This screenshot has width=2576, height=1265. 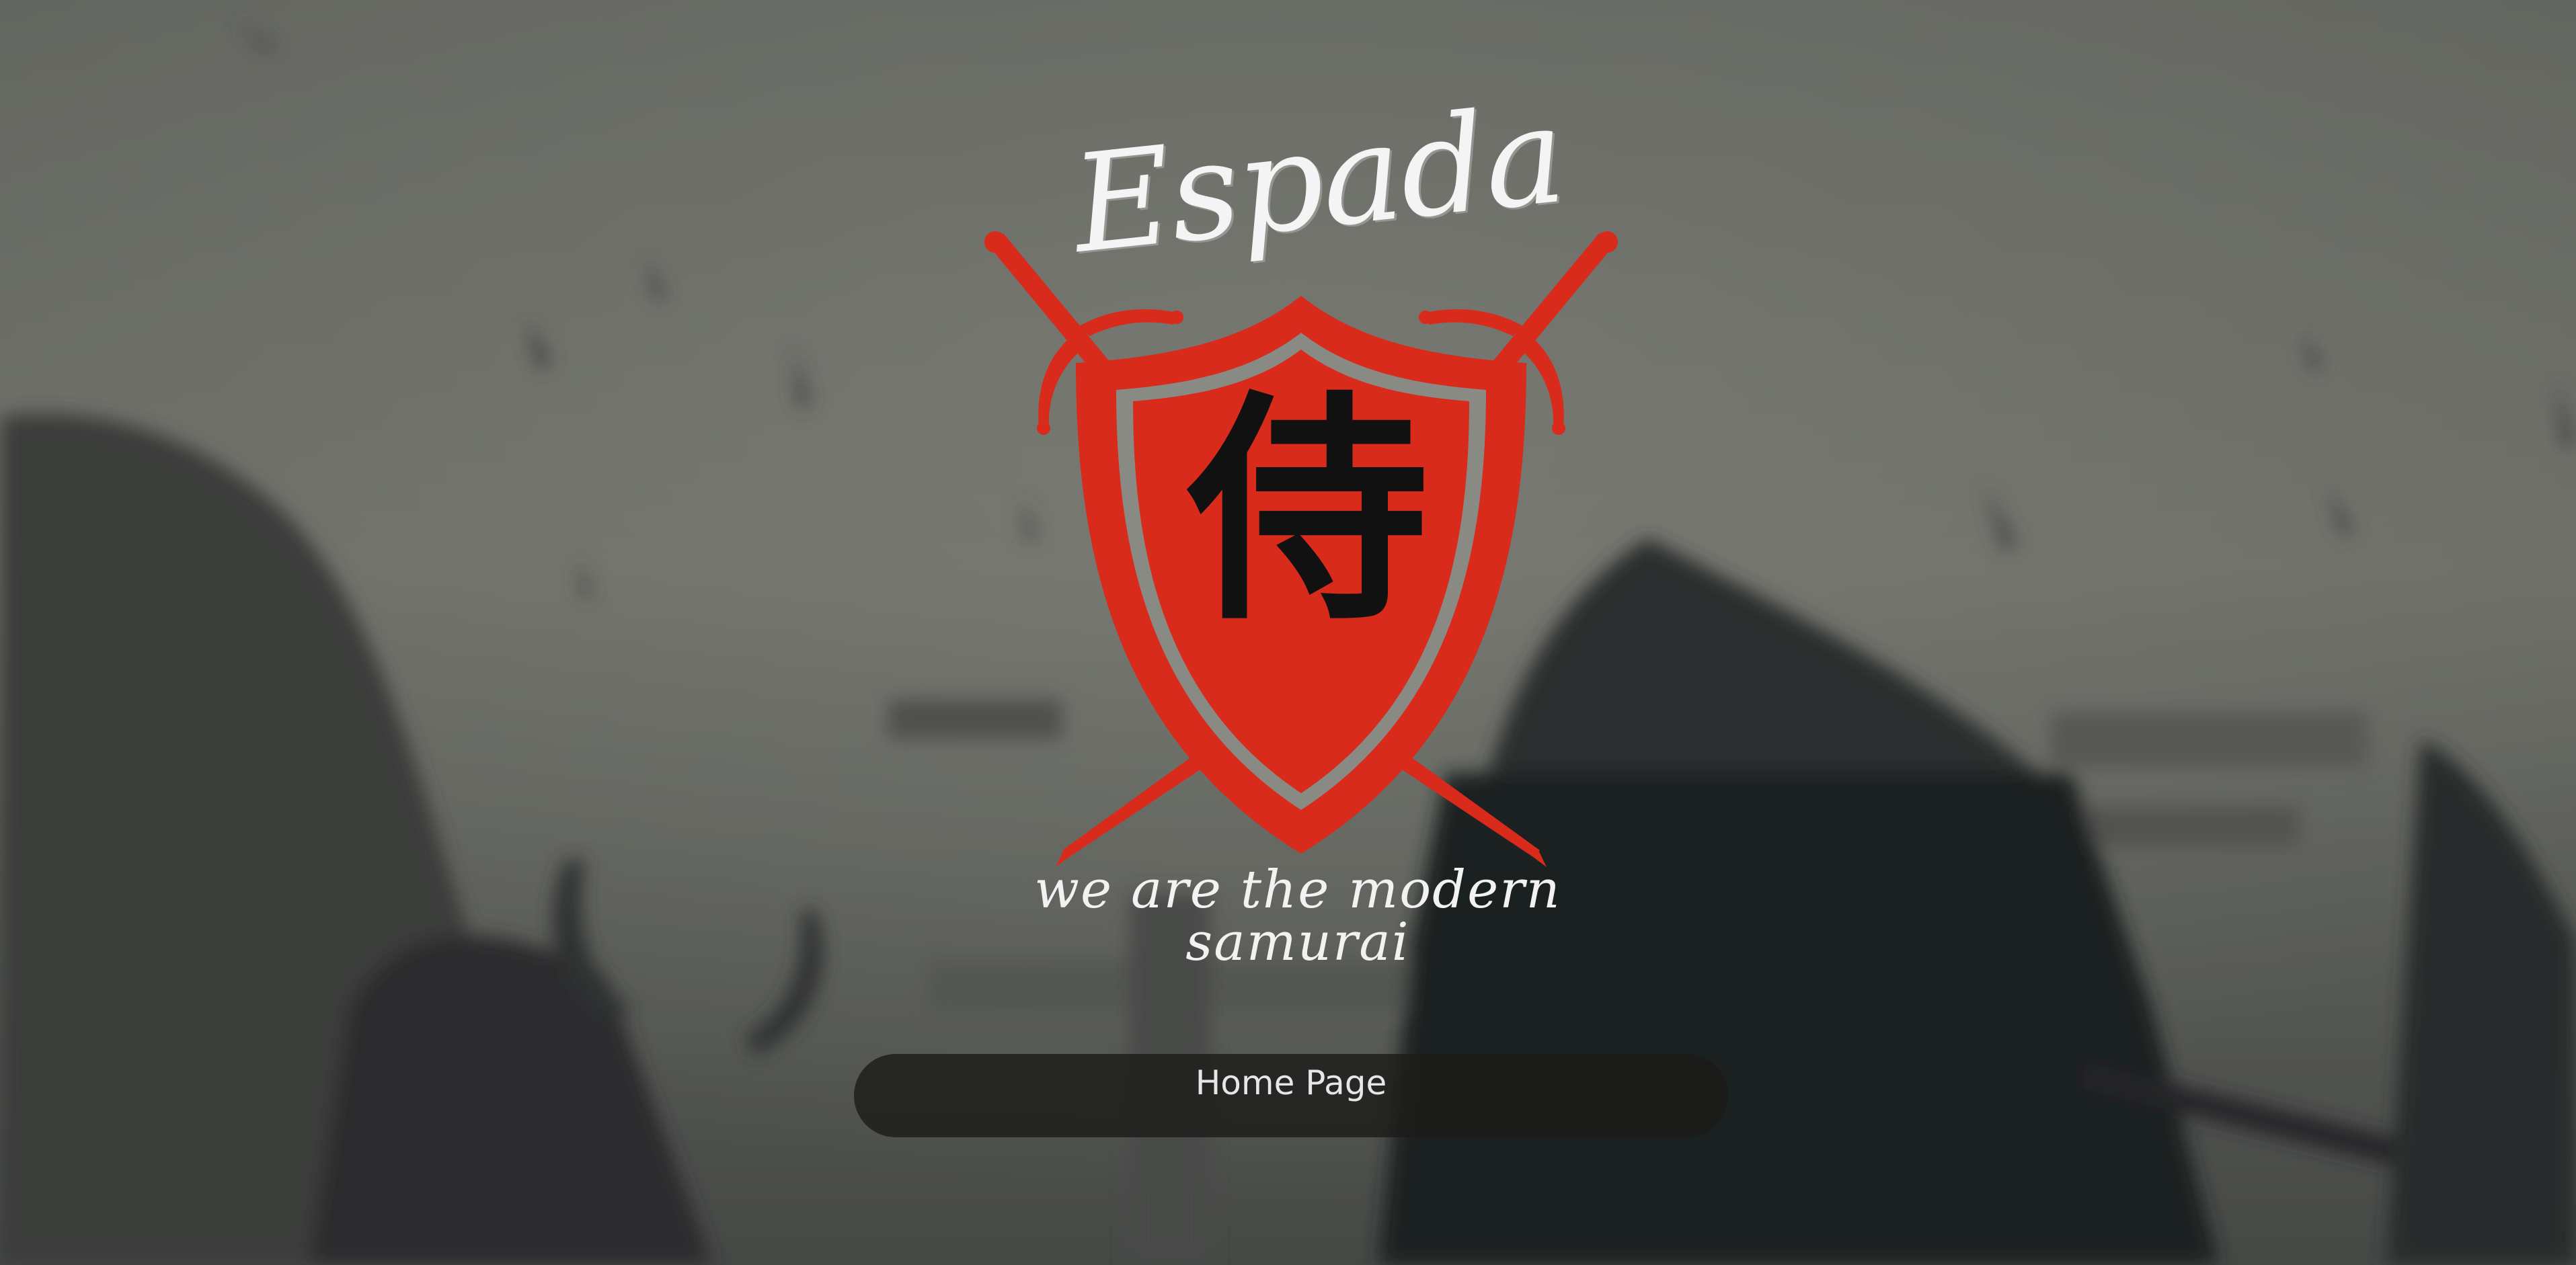 I want to click on brand-tagline: we are the modern samurai, so click(x=1297, y=916).